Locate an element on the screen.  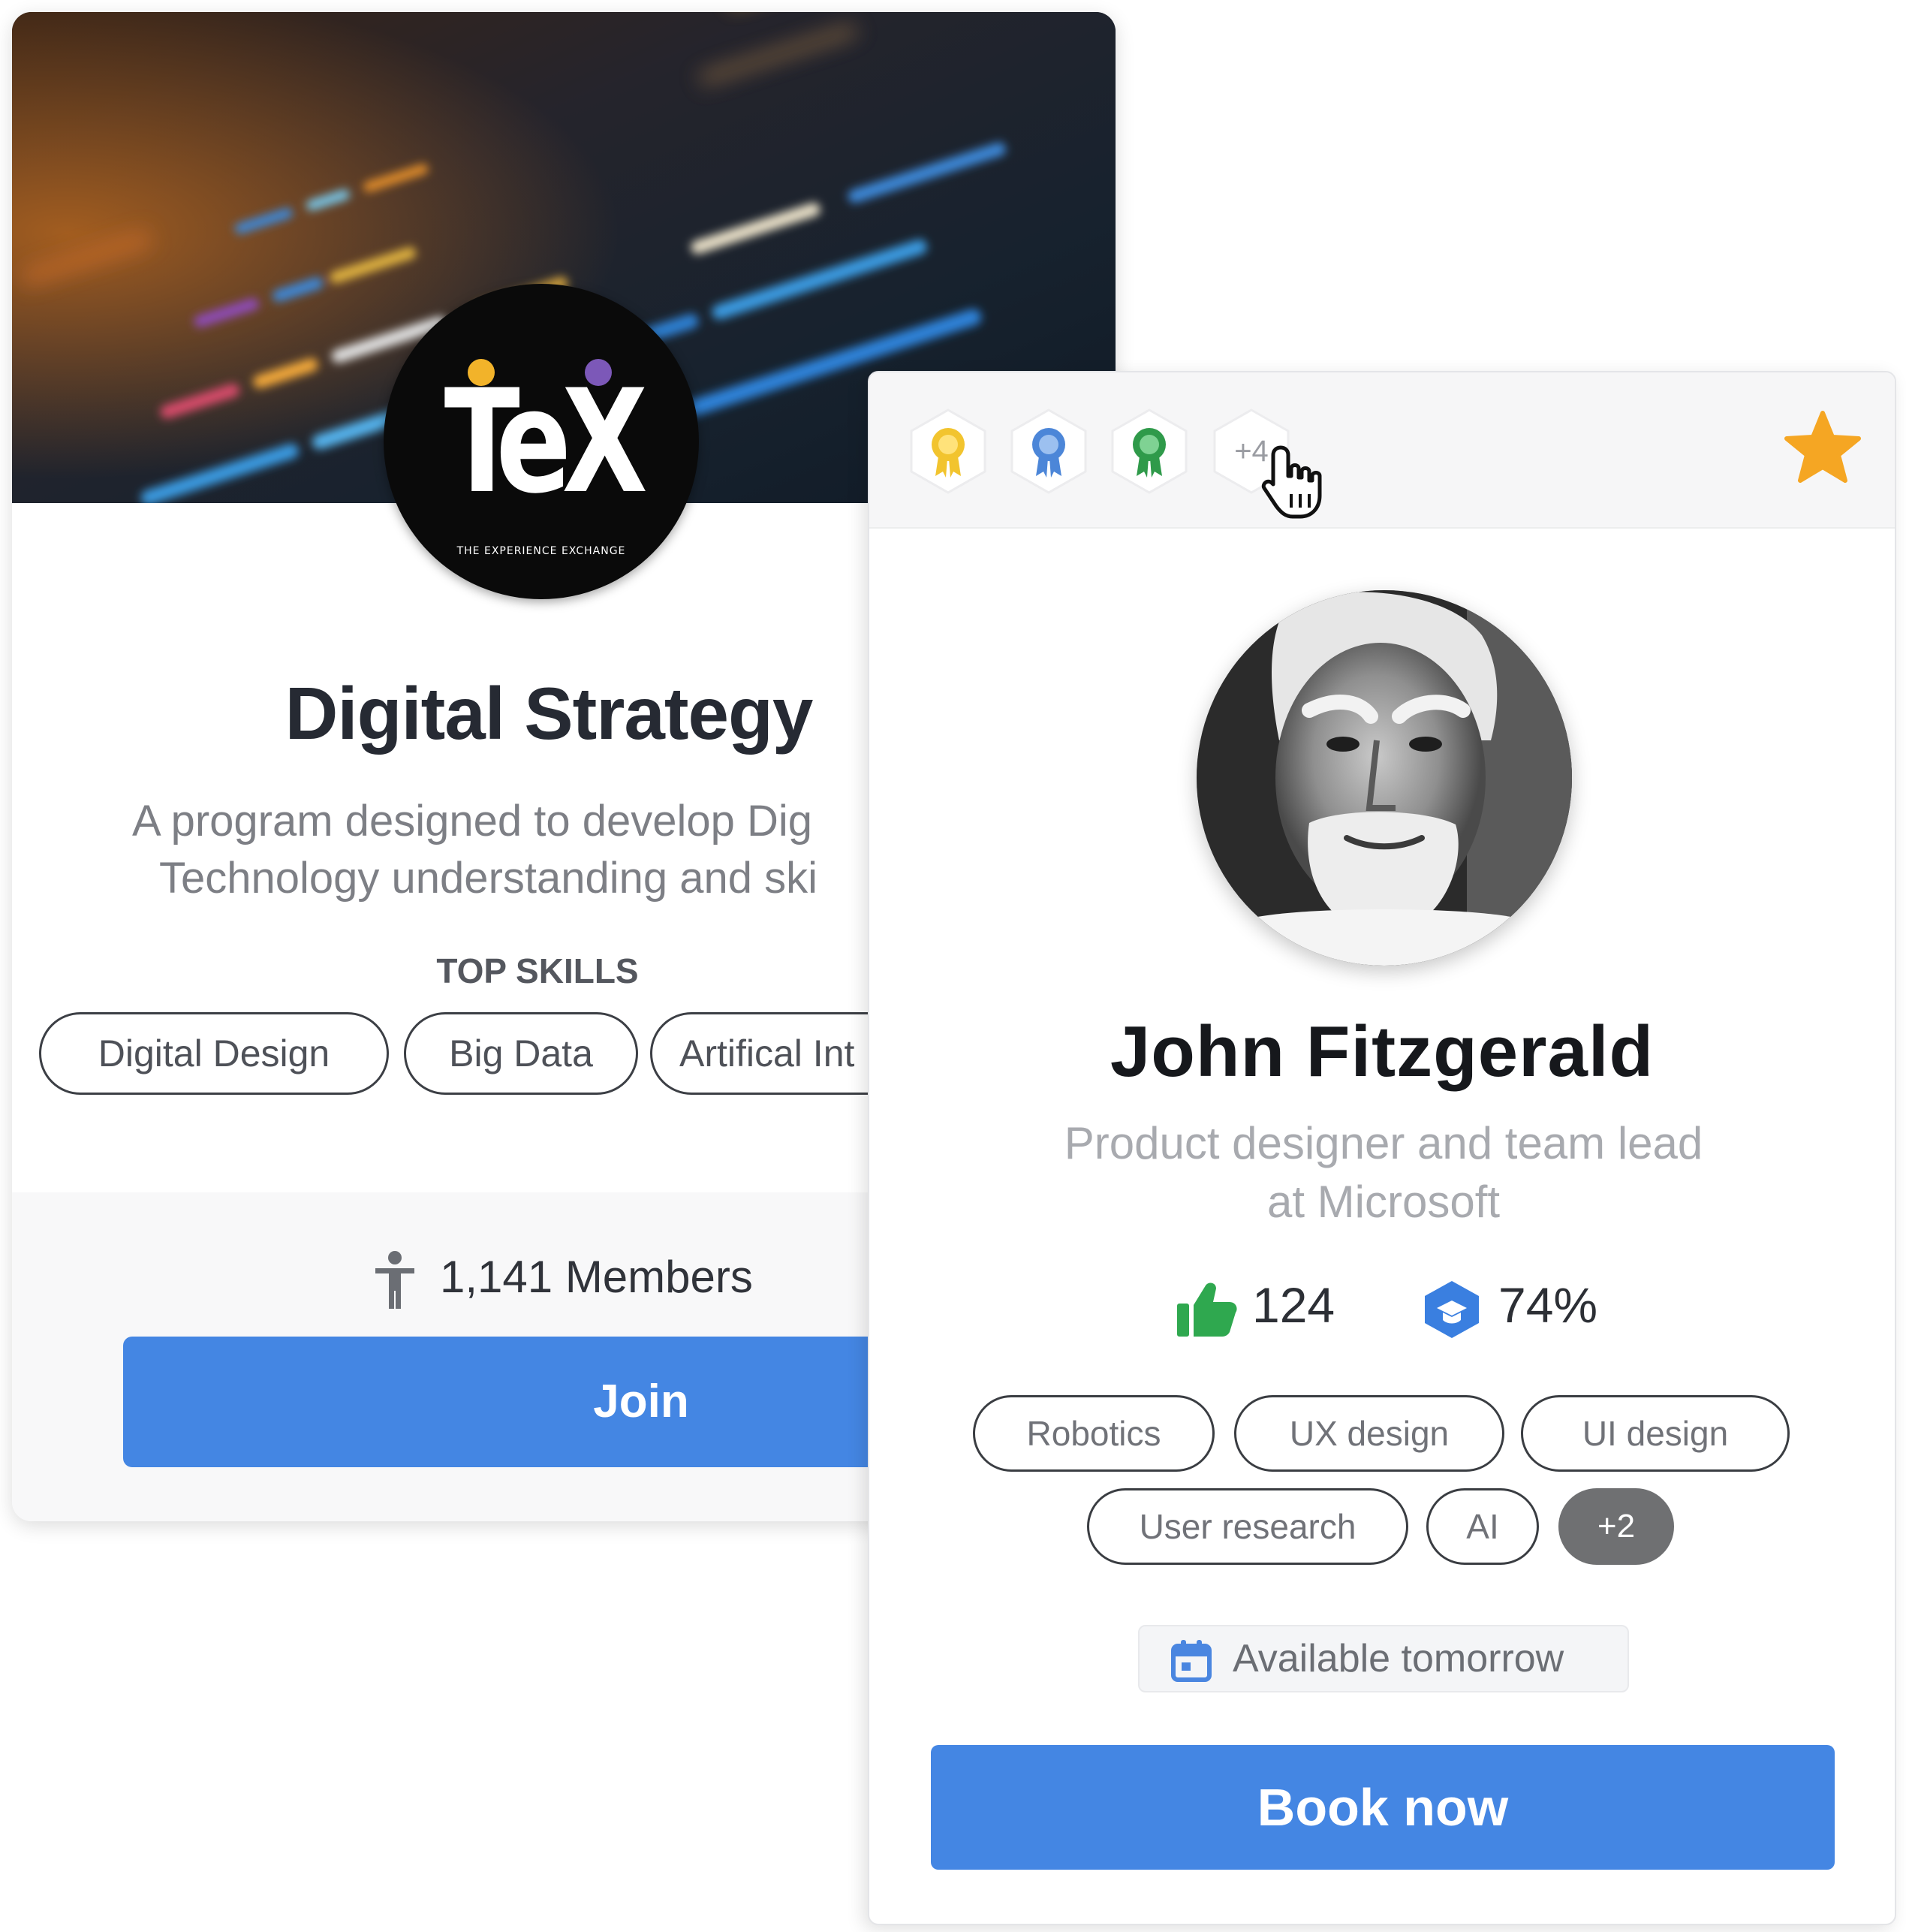
members-count: 1,141 Members is located at coordinates (562, 1277).